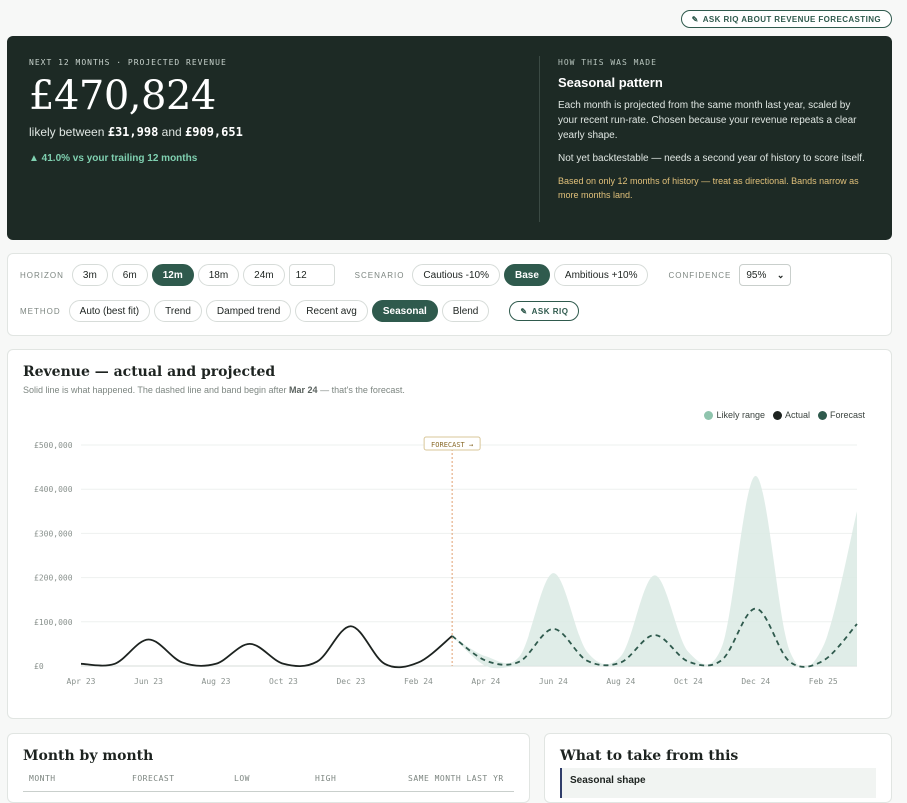 The width and height of the screenshot is (907, 803). What do you see at coordinates (404, 311) in the screenshot?
I see `method-chip-seasonal: Seasonal` at bounding box center [404, 311].